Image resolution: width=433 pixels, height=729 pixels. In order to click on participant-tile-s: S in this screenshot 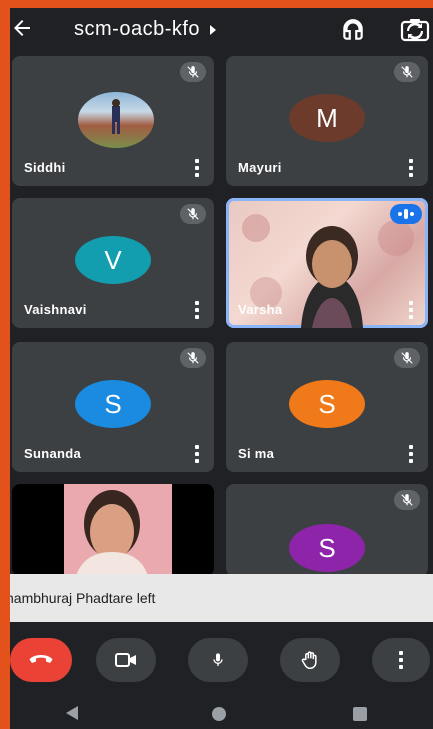, I will do `click(327, 530)`.